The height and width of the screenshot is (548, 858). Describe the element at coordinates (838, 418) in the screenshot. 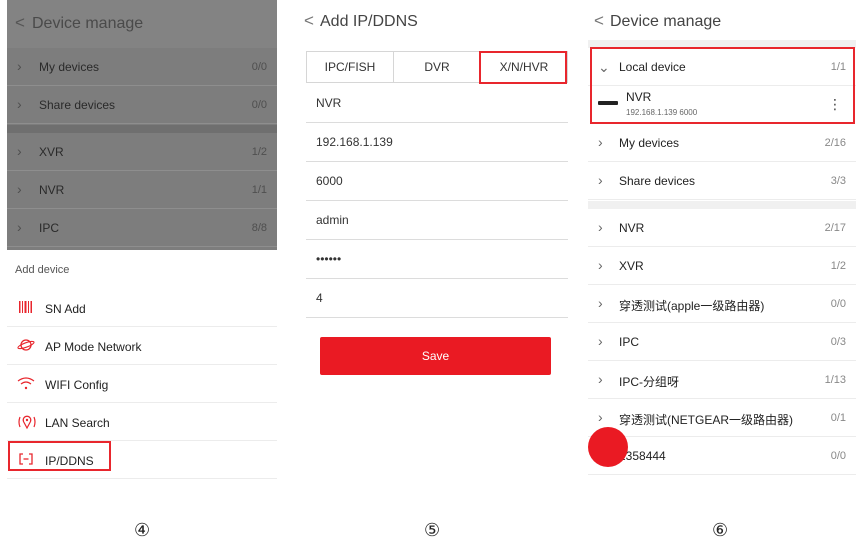

I see `group-count: 0/1` at that location.